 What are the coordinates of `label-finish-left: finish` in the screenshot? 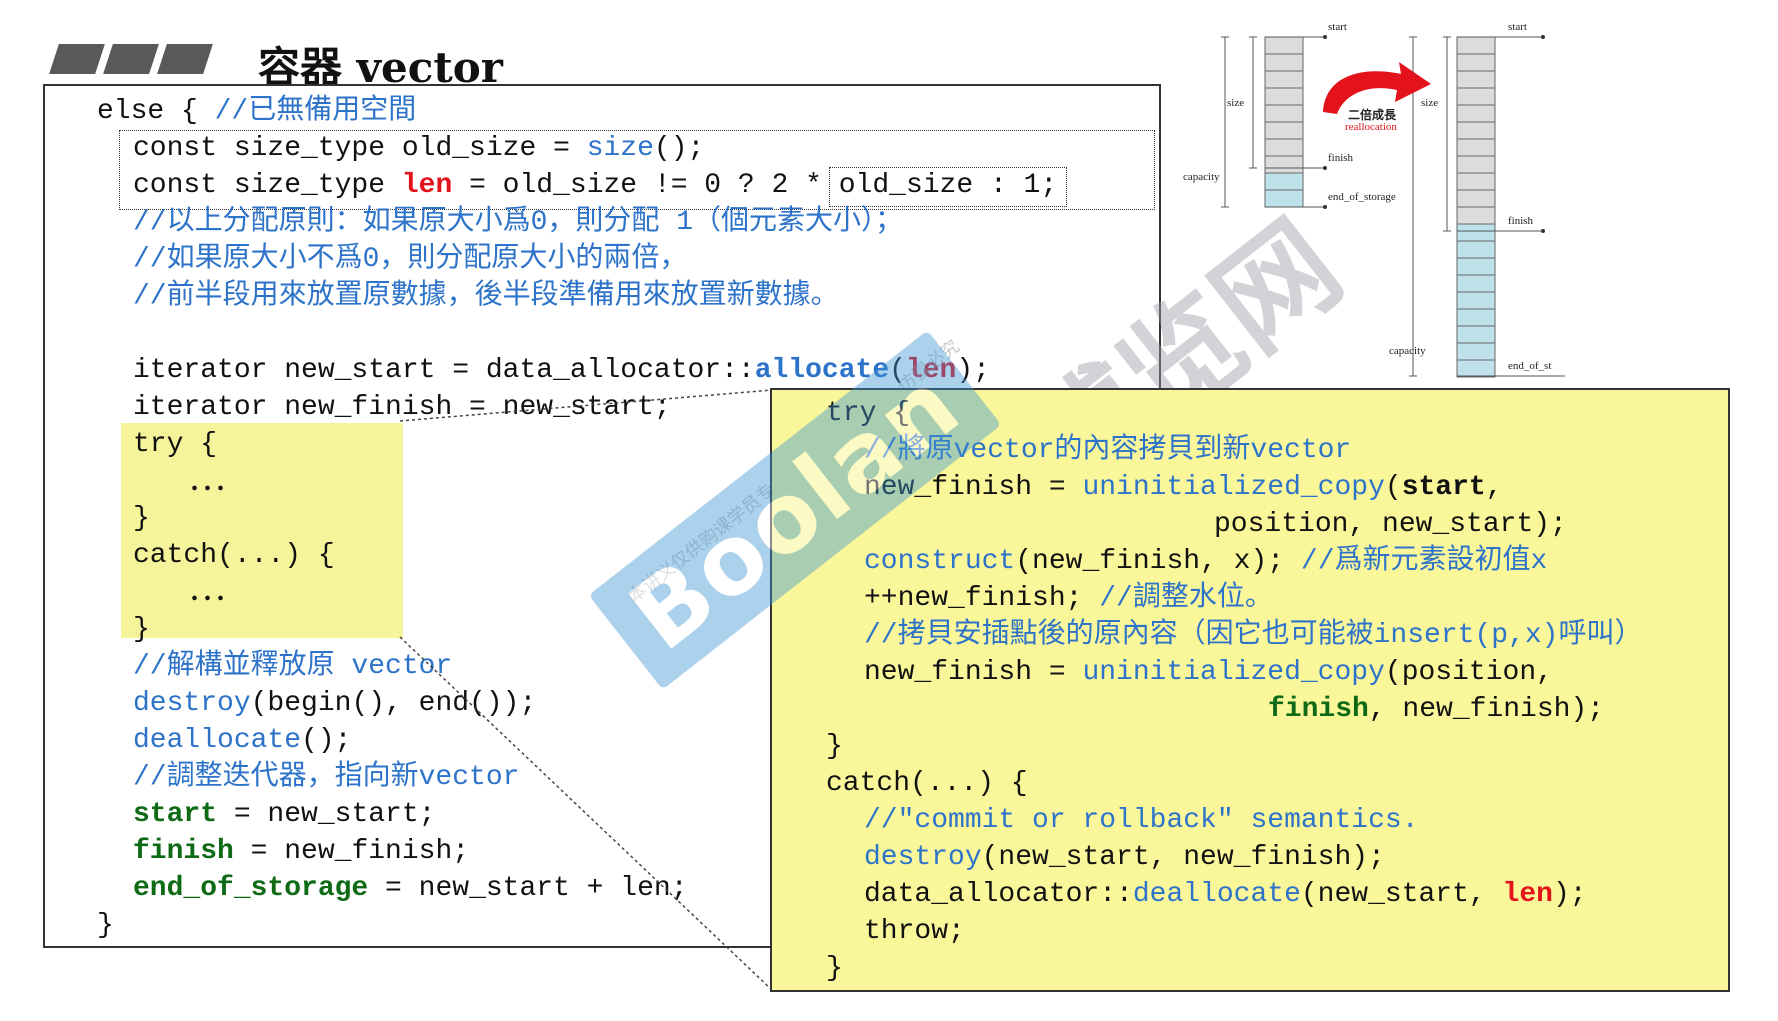 It's located at (1341, 158).